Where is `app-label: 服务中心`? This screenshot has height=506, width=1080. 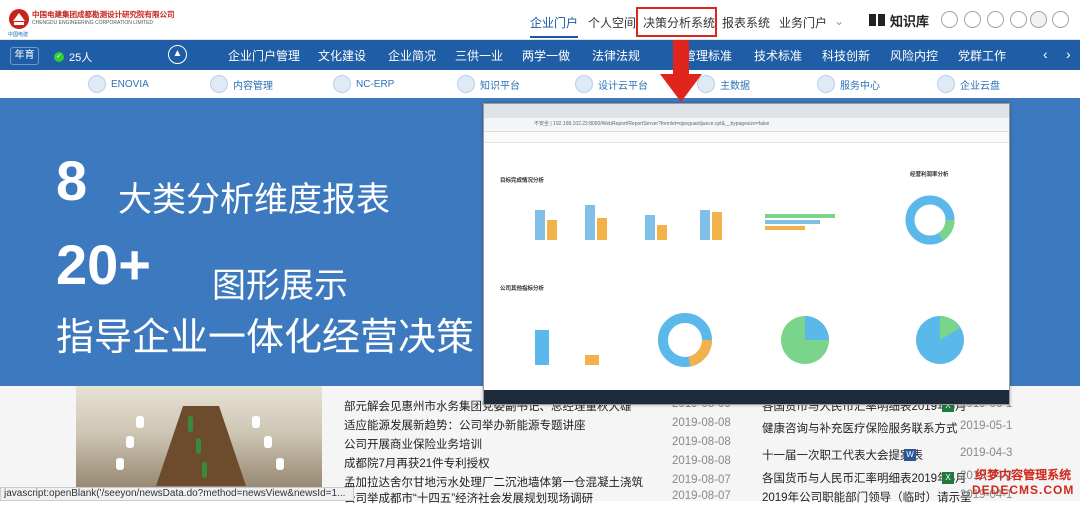
app-label: 服务中心 is located at coordinates (860, 86).